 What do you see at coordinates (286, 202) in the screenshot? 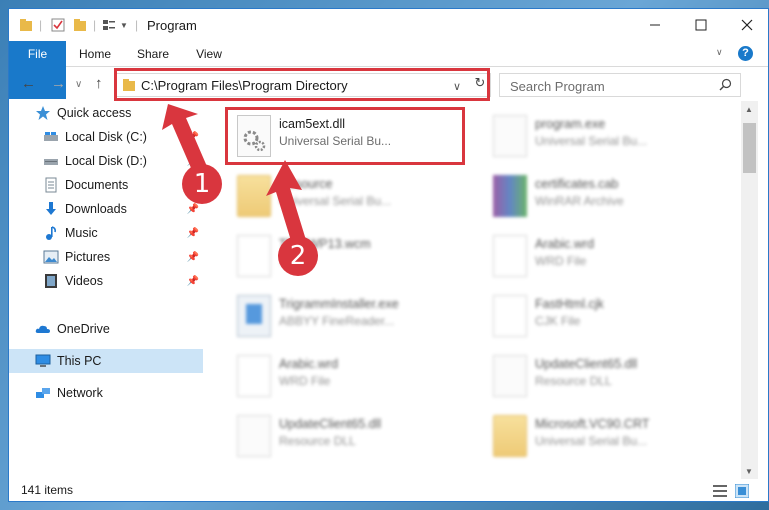
I see `arrow-to-file` at bounding box center [286, 202].